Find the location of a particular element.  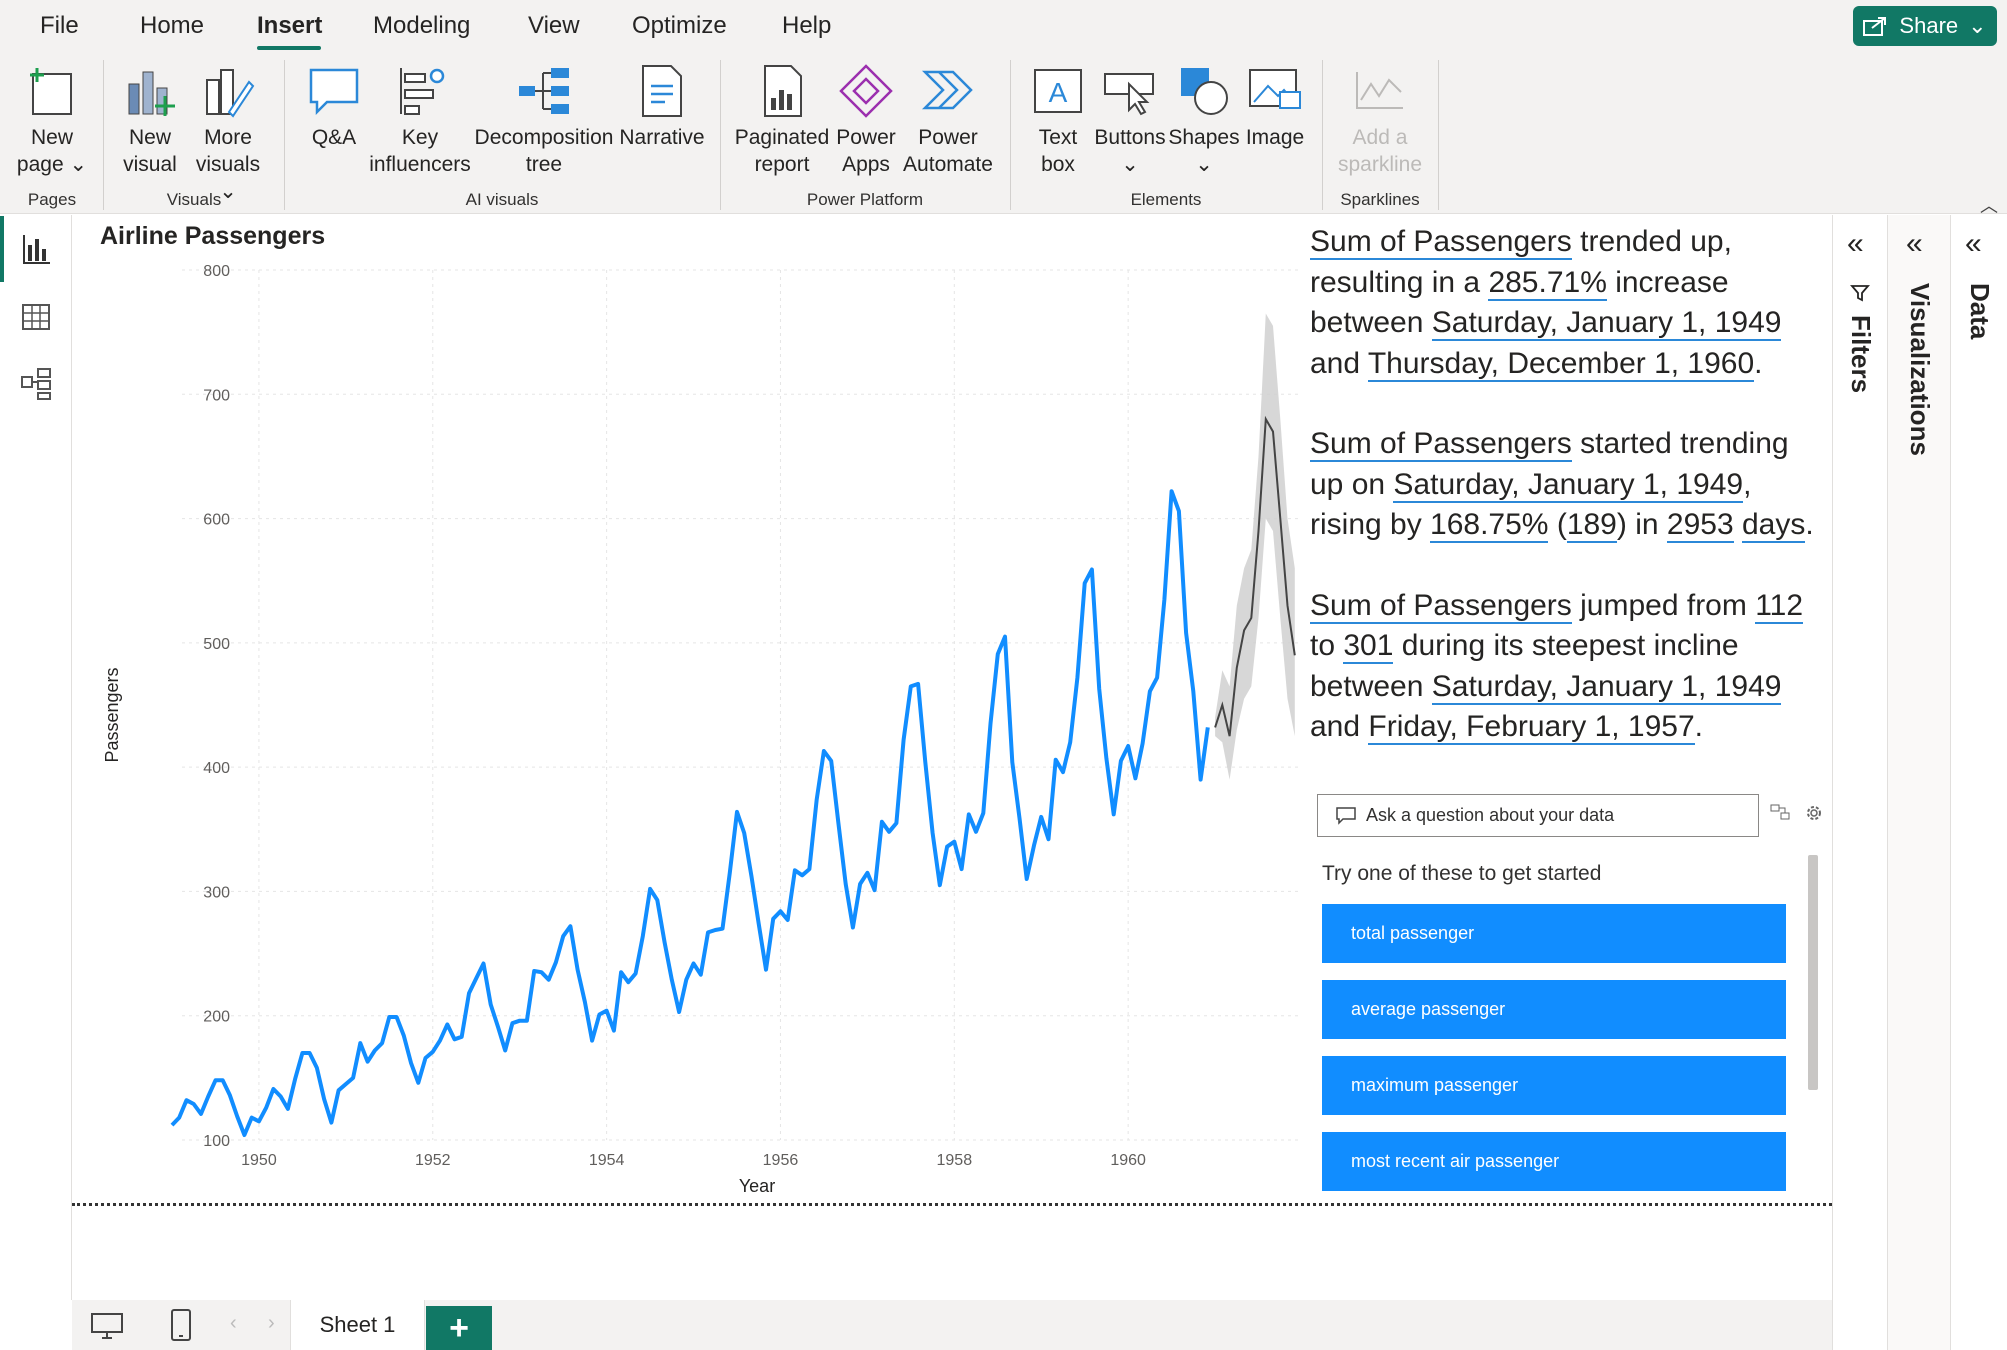

qna-search-input: Ask a question about your data is located at coordinates (1538, 815).